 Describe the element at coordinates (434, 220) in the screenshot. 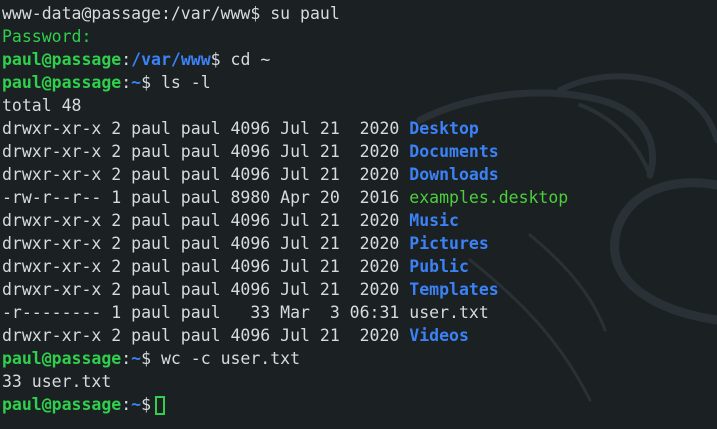

I see `file-name: Music` at that location.